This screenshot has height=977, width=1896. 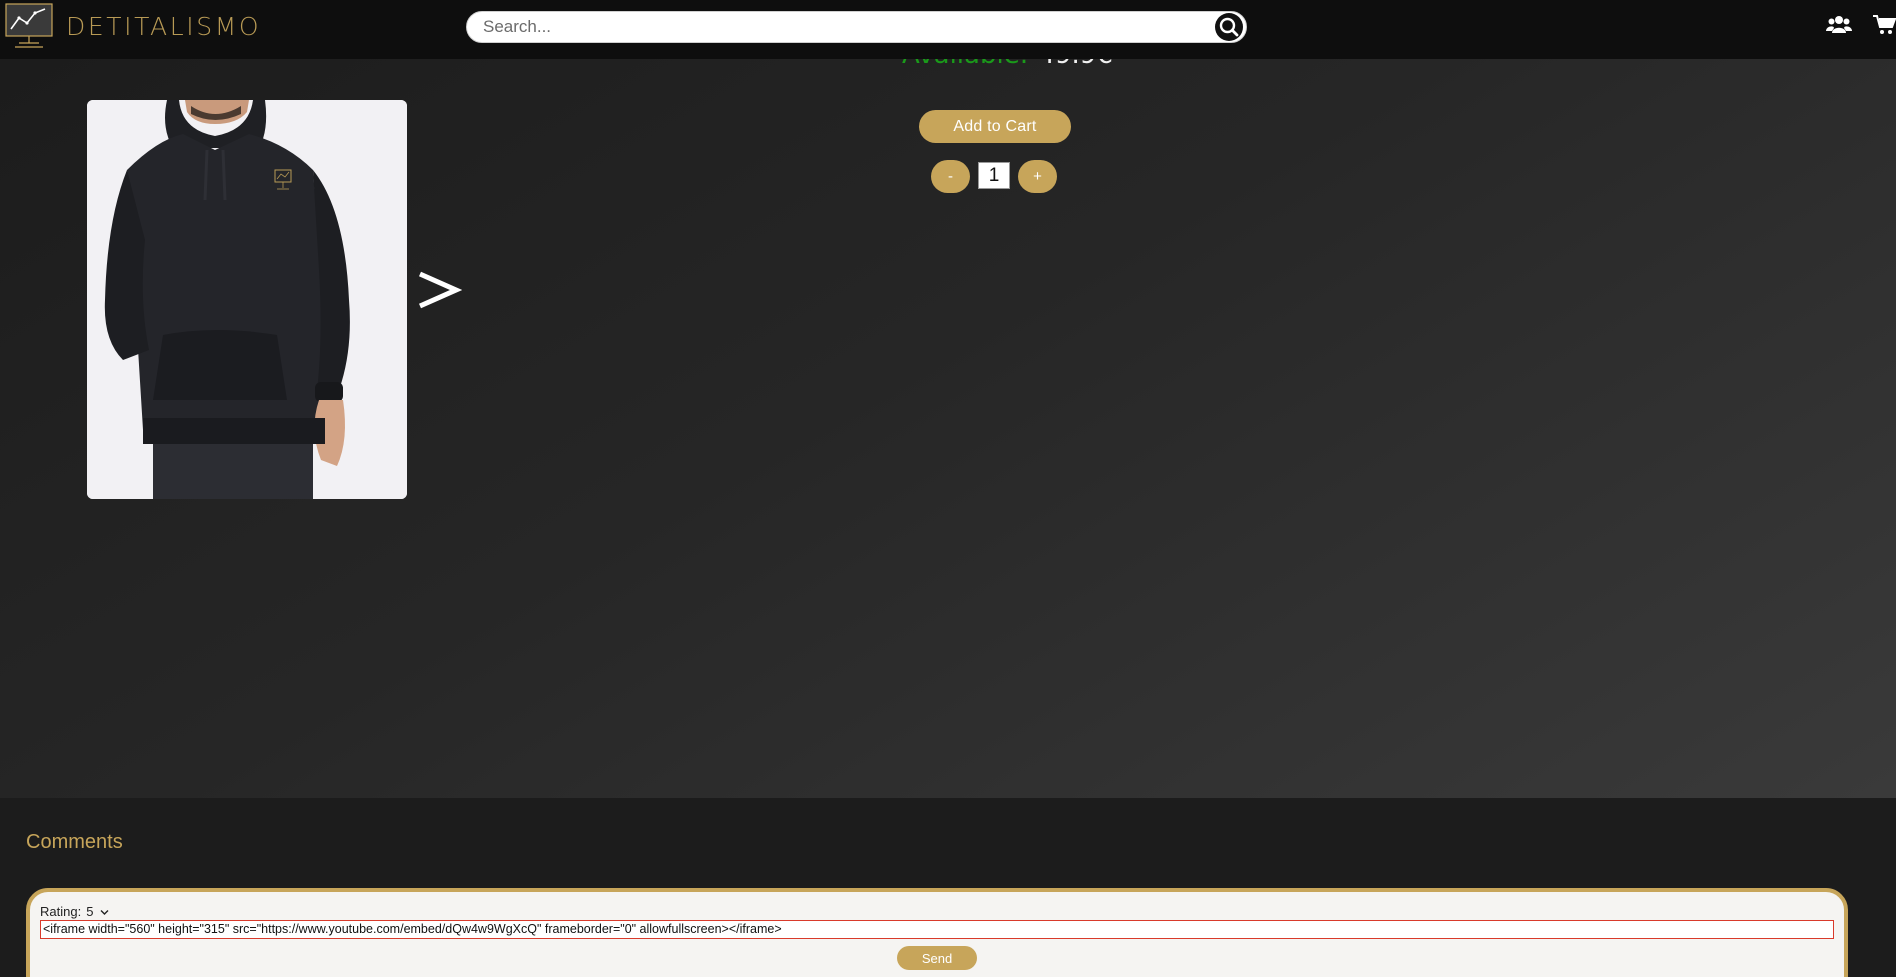 I want to click on quantity-increase-button: +, so click(x=1037, y=176).